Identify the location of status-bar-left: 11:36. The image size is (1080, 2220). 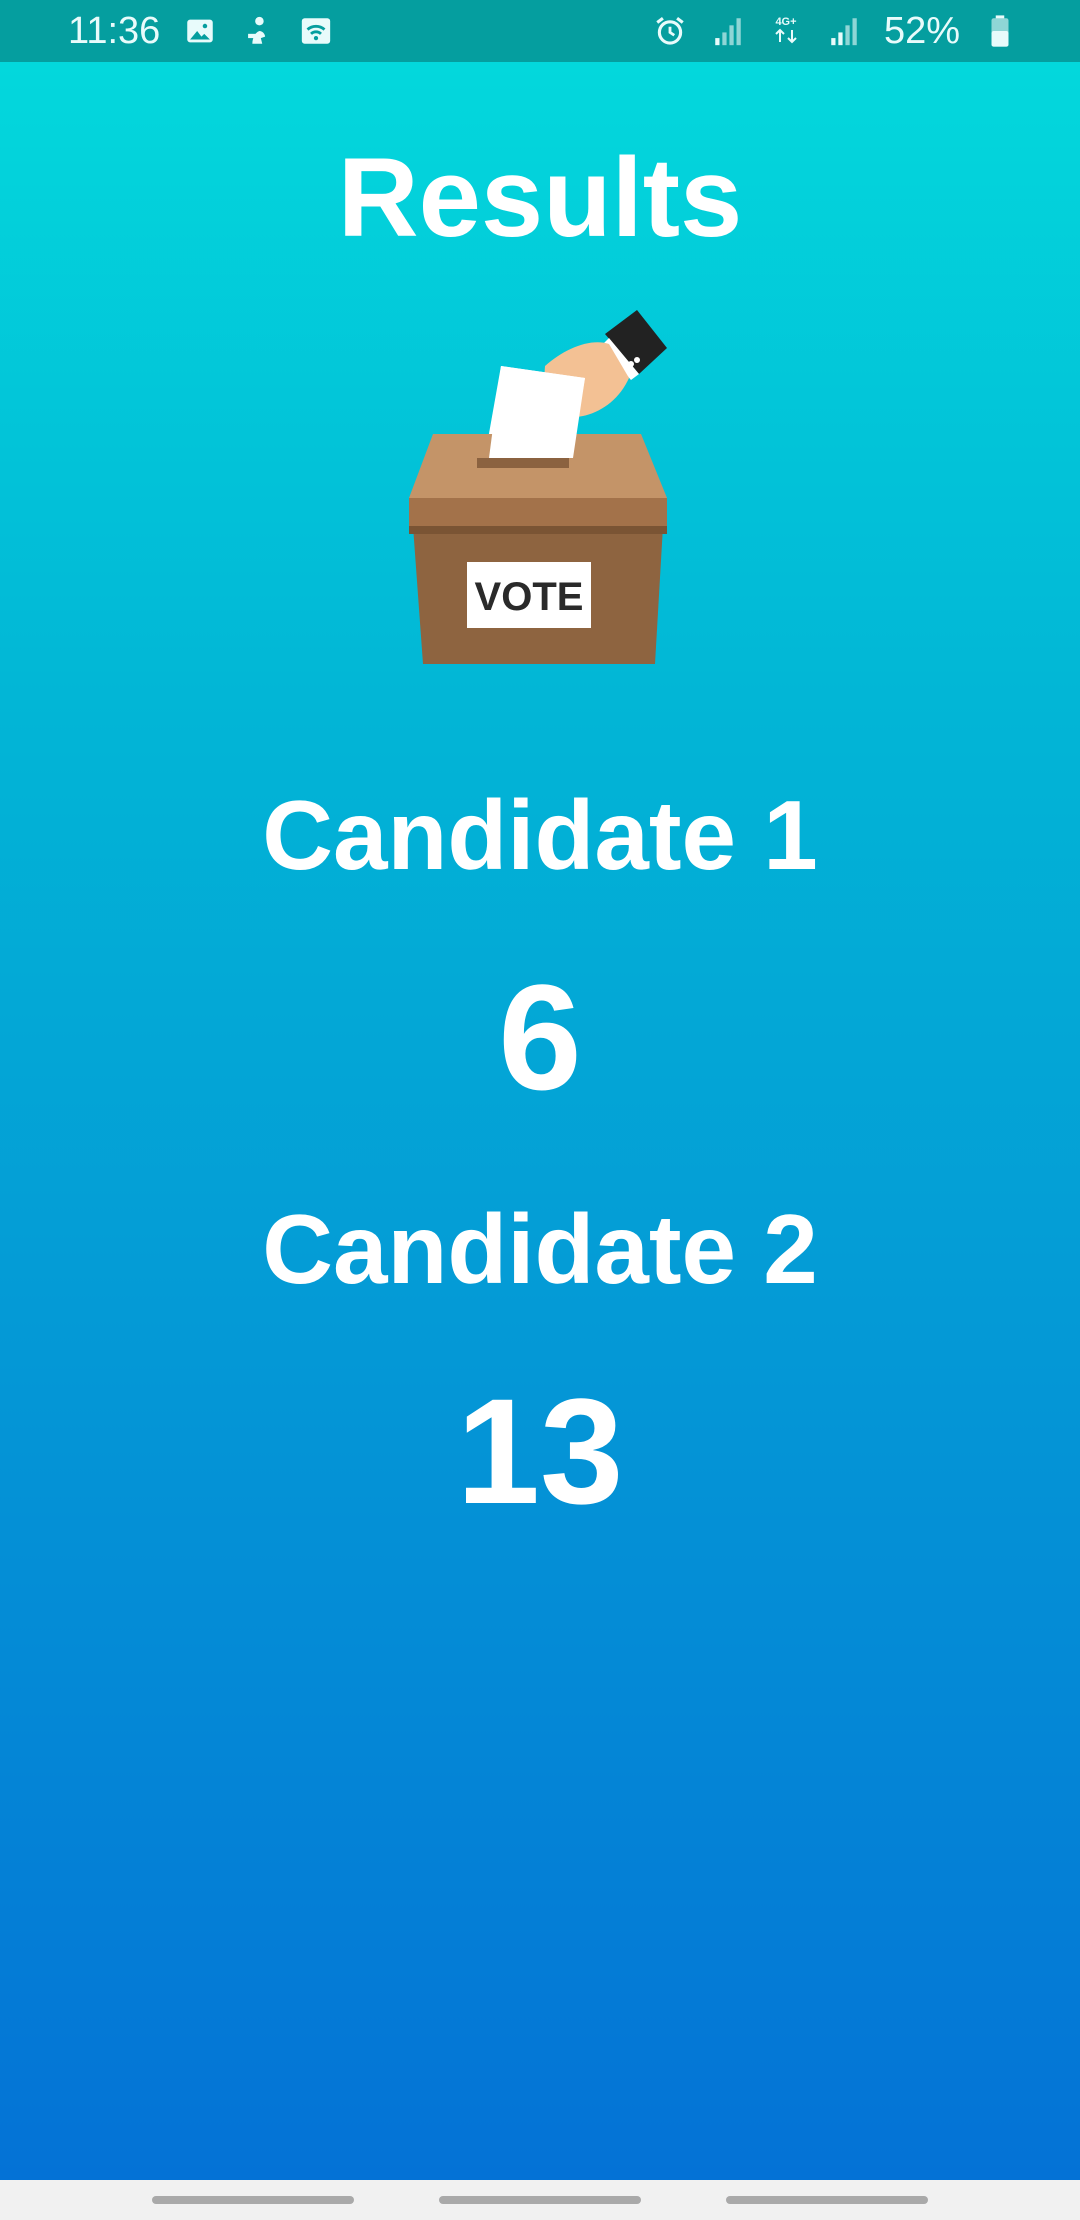
(201, 31).